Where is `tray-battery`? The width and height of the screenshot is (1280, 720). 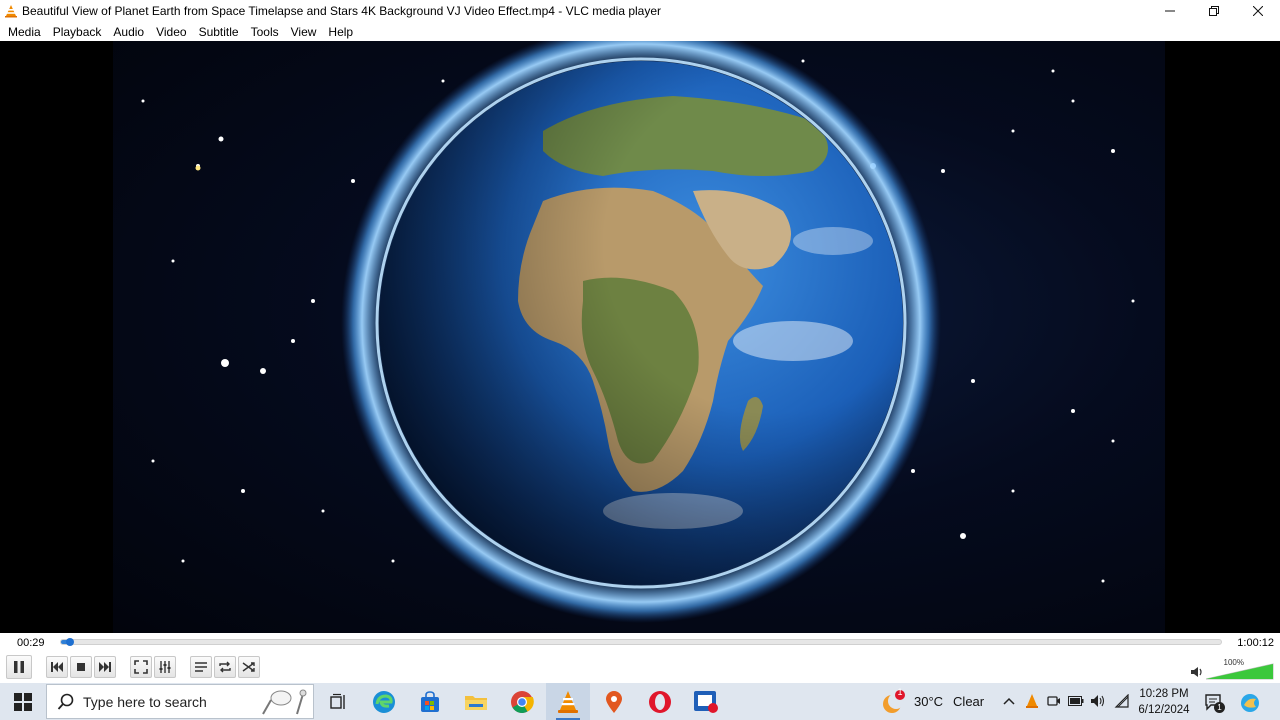
tray-battery is located at coordinates (1076, 701).